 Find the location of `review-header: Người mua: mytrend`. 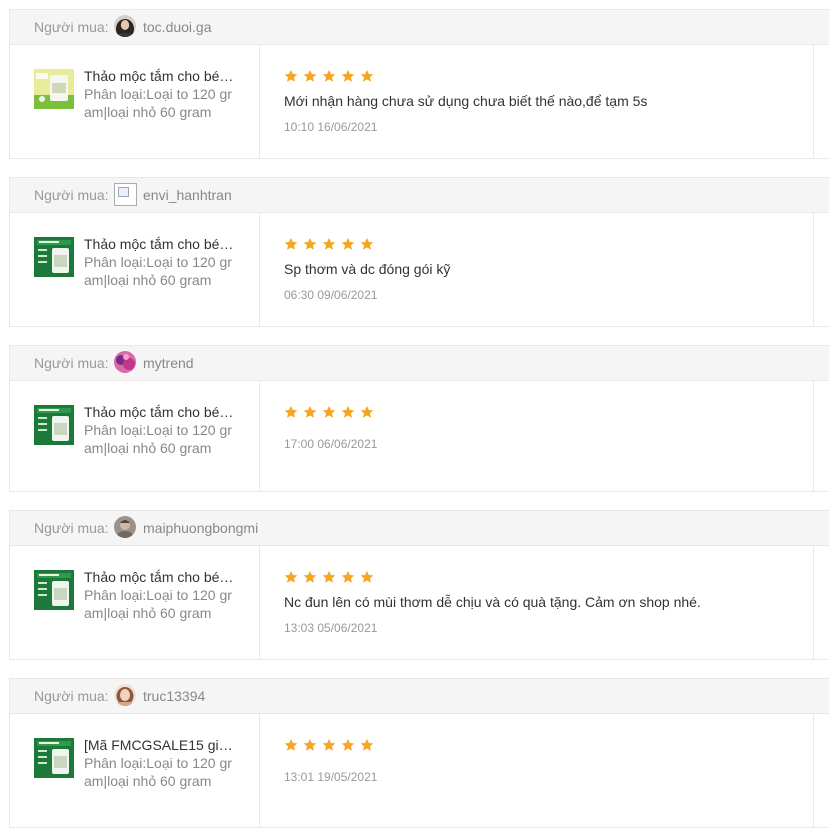

review-header: Người mua: mytrend is located at coordinates (419, 363).